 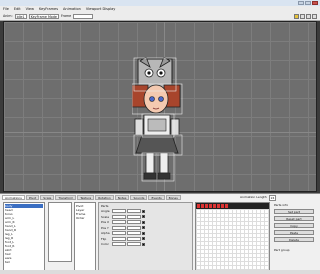 I want to click on frame-input, so click(x=83, y=16).